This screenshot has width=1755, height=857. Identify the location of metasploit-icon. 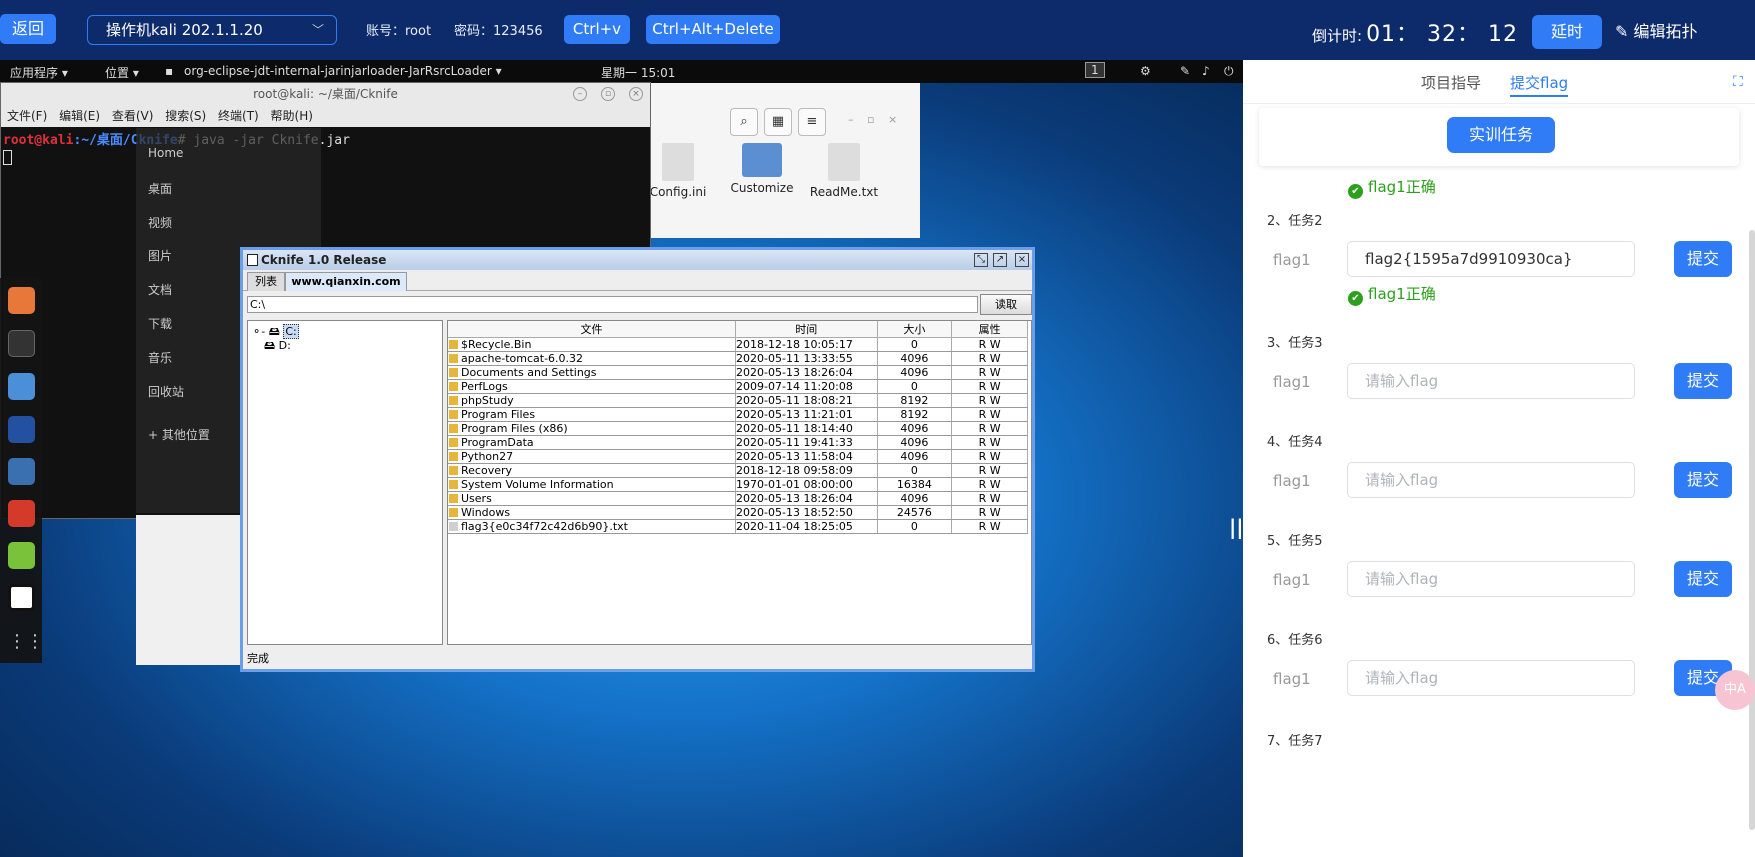
(21, 429).